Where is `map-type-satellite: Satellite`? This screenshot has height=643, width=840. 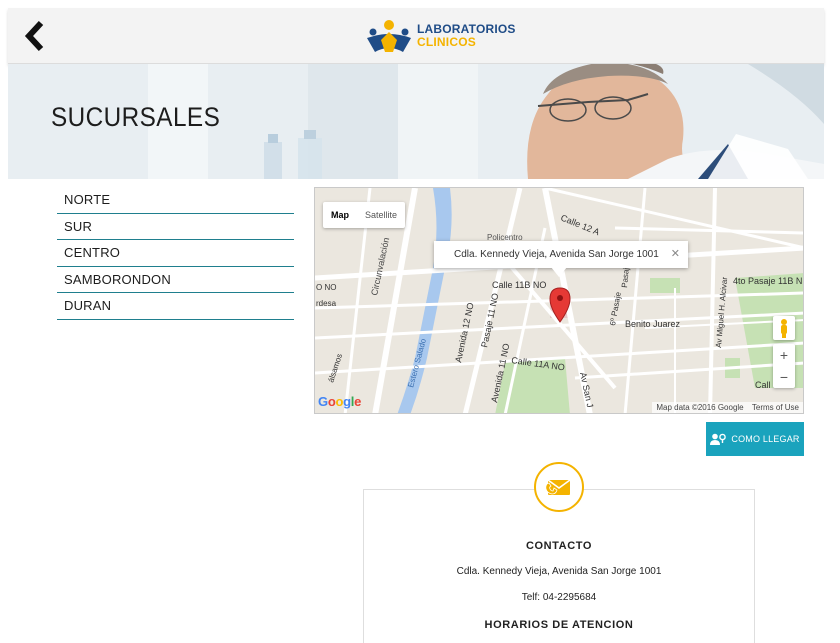 map-type-satellite: Satellite is located at coordinates (381, 215).